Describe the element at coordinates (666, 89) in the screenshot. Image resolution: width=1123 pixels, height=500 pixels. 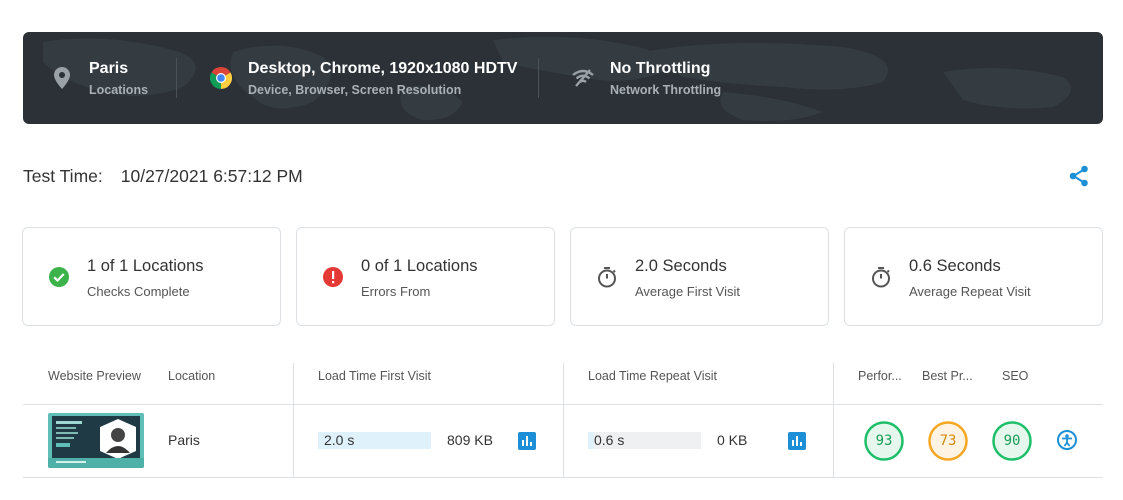
I see `banner-network-subtitle: Network Throttling` at that location.